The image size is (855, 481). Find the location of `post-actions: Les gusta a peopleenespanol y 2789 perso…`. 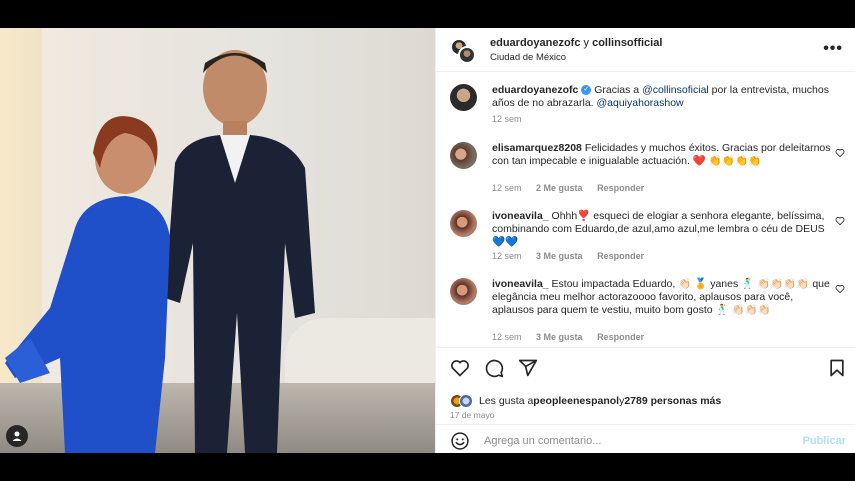

post-actions: Les gusta a peopleenespanol y 2789 perso… is located at coordinates (645, 400).